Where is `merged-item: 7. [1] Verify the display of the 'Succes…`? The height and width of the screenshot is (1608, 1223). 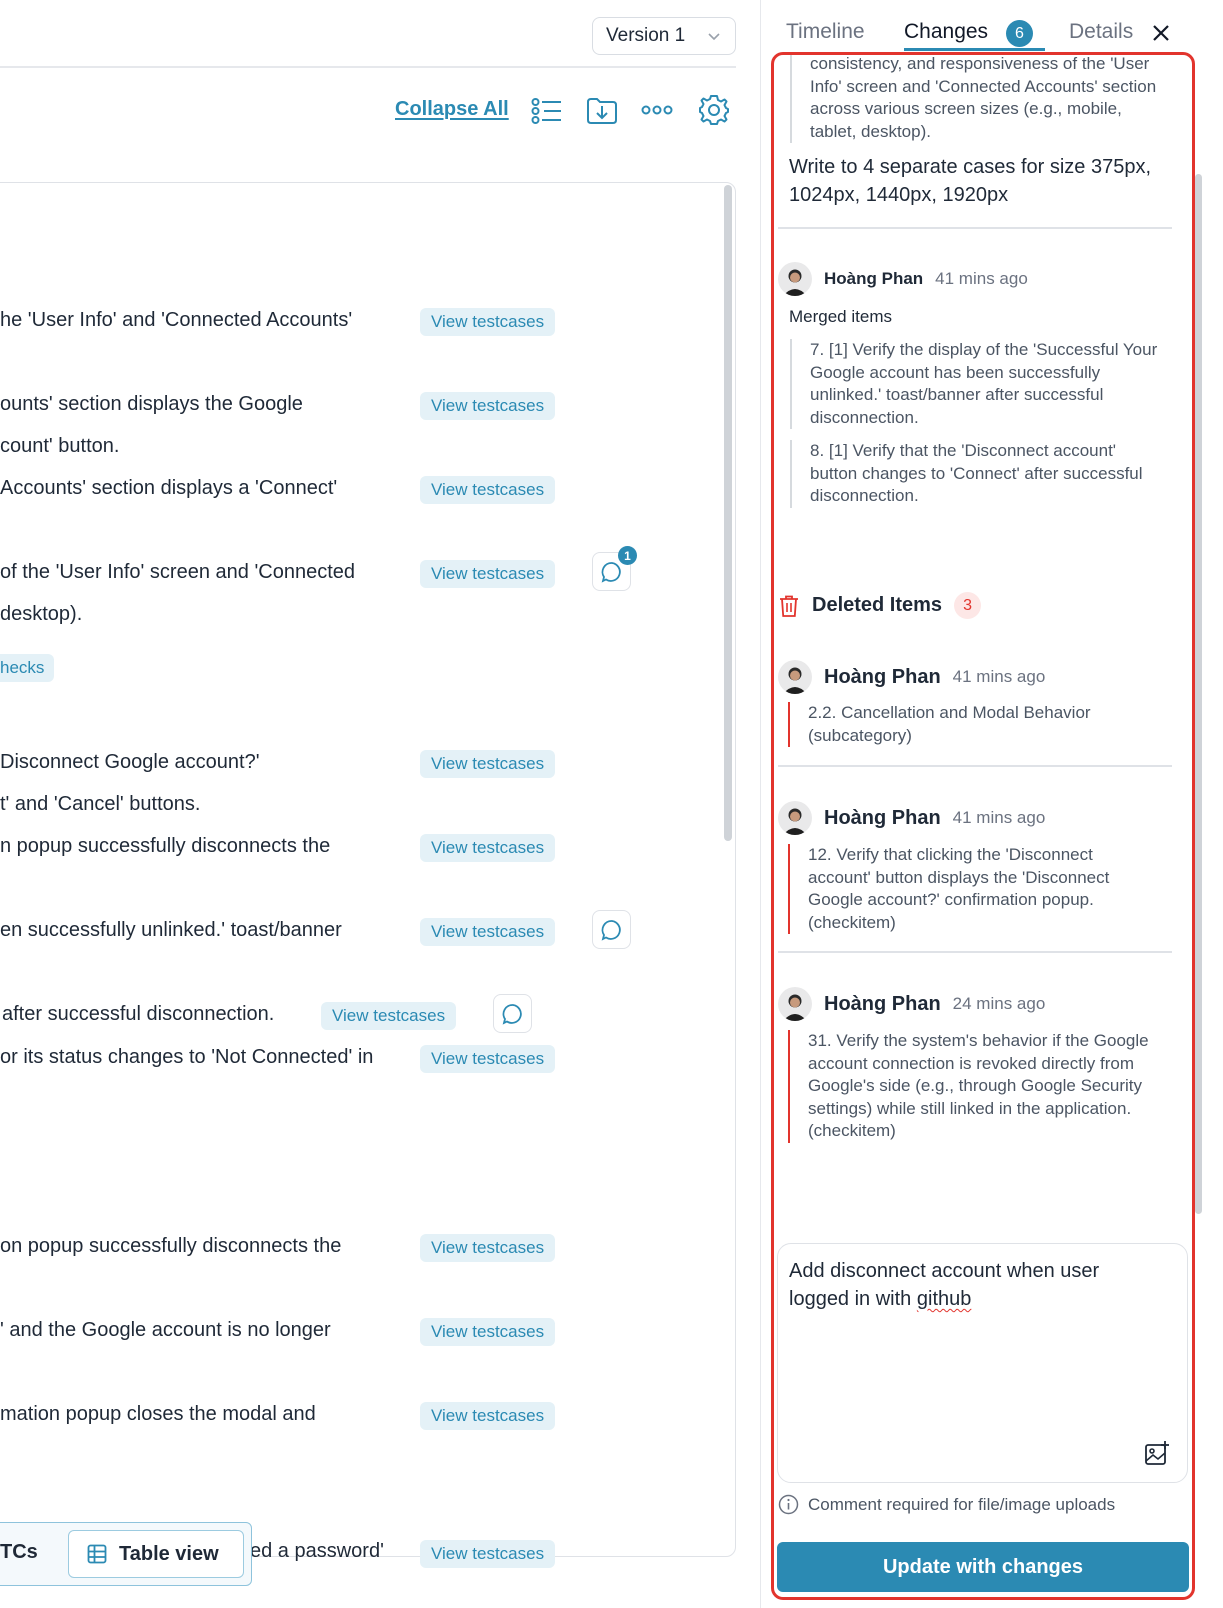 merged-item: 7. [1] Verify the display of the 'Succes… is located at coordinates (975, 384).